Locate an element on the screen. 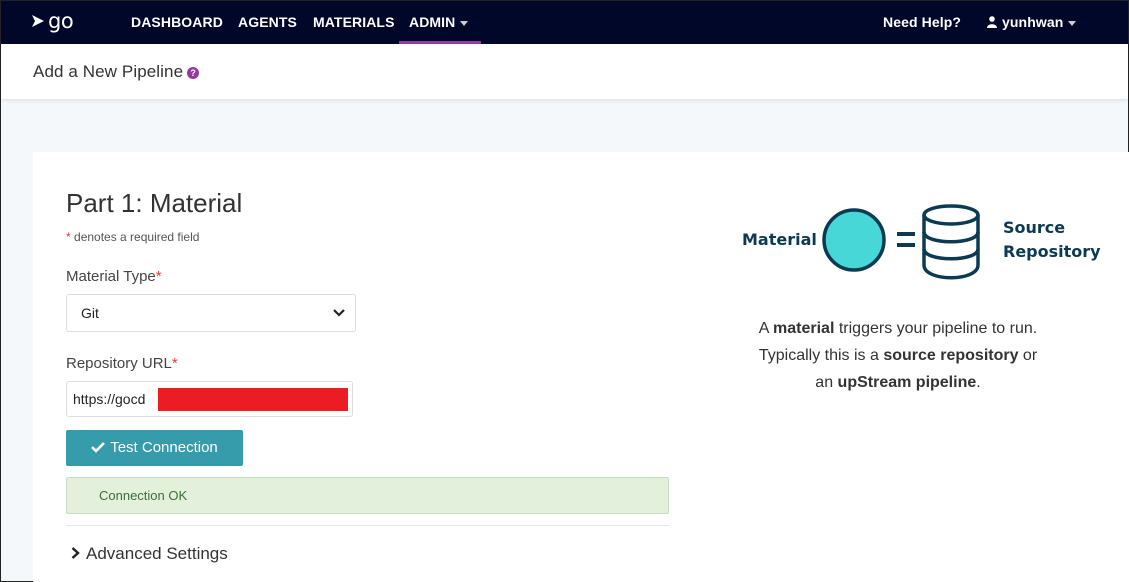 The image size is (1129, 582). material-equals-repository-graphic is located at coordinates (901, 242).